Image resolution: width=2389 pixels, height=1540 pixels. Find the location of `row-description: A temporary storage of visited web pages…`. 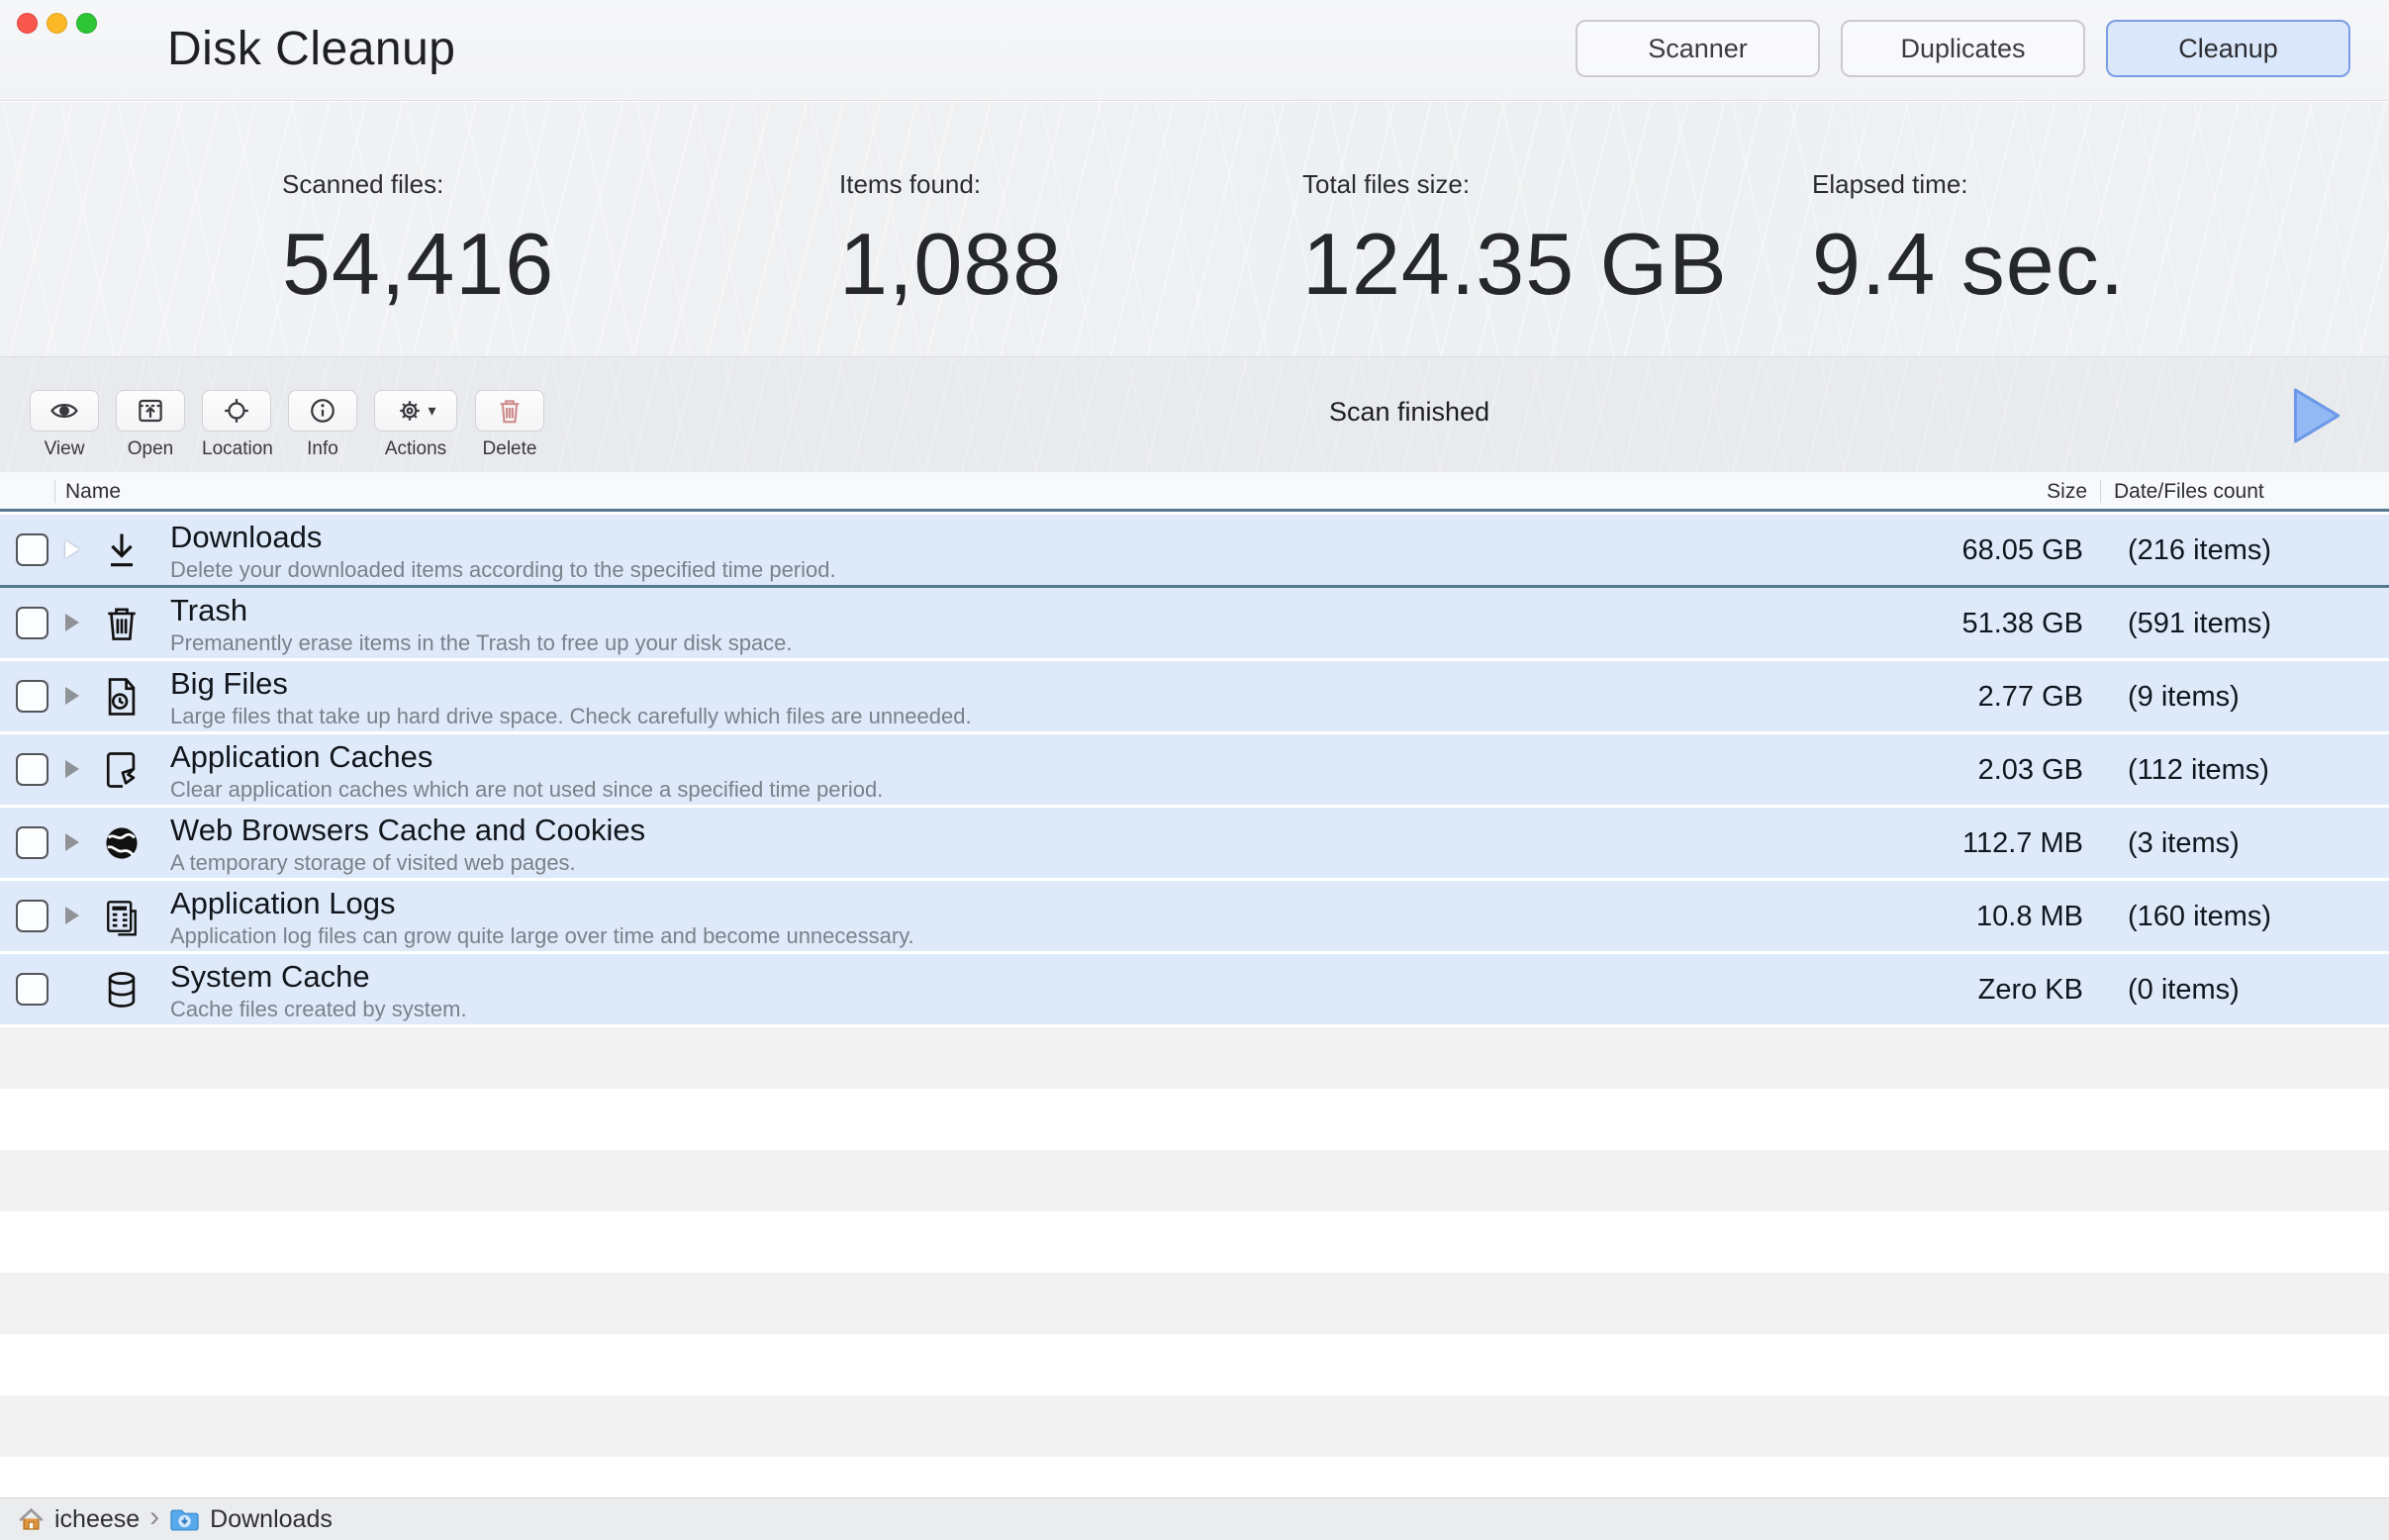

row-description: A temporary storage of visited web pages… is located at coordinates (373, 862).